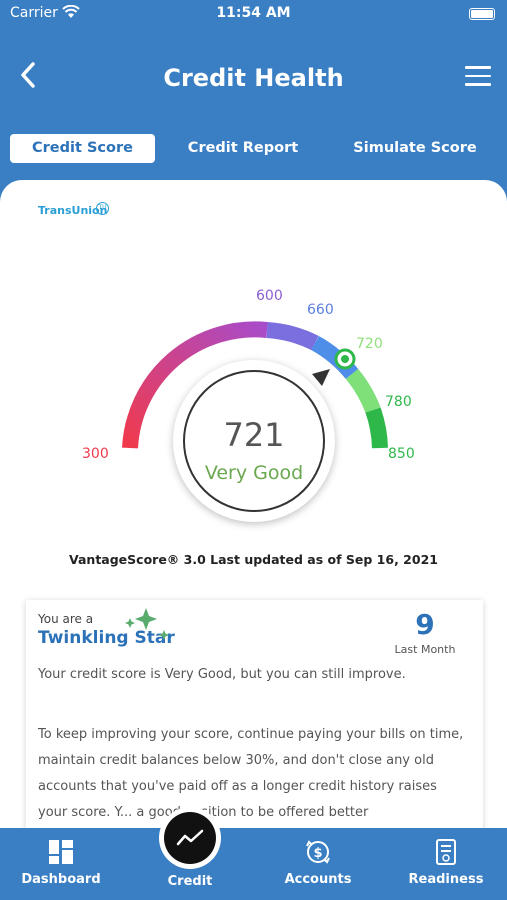 The height and width of the screenshot is (900, 507). What do you see at coordinates (292, 336) in the screenshot?
I see `gauge-segment-fair` at bounding box center [292, 336].